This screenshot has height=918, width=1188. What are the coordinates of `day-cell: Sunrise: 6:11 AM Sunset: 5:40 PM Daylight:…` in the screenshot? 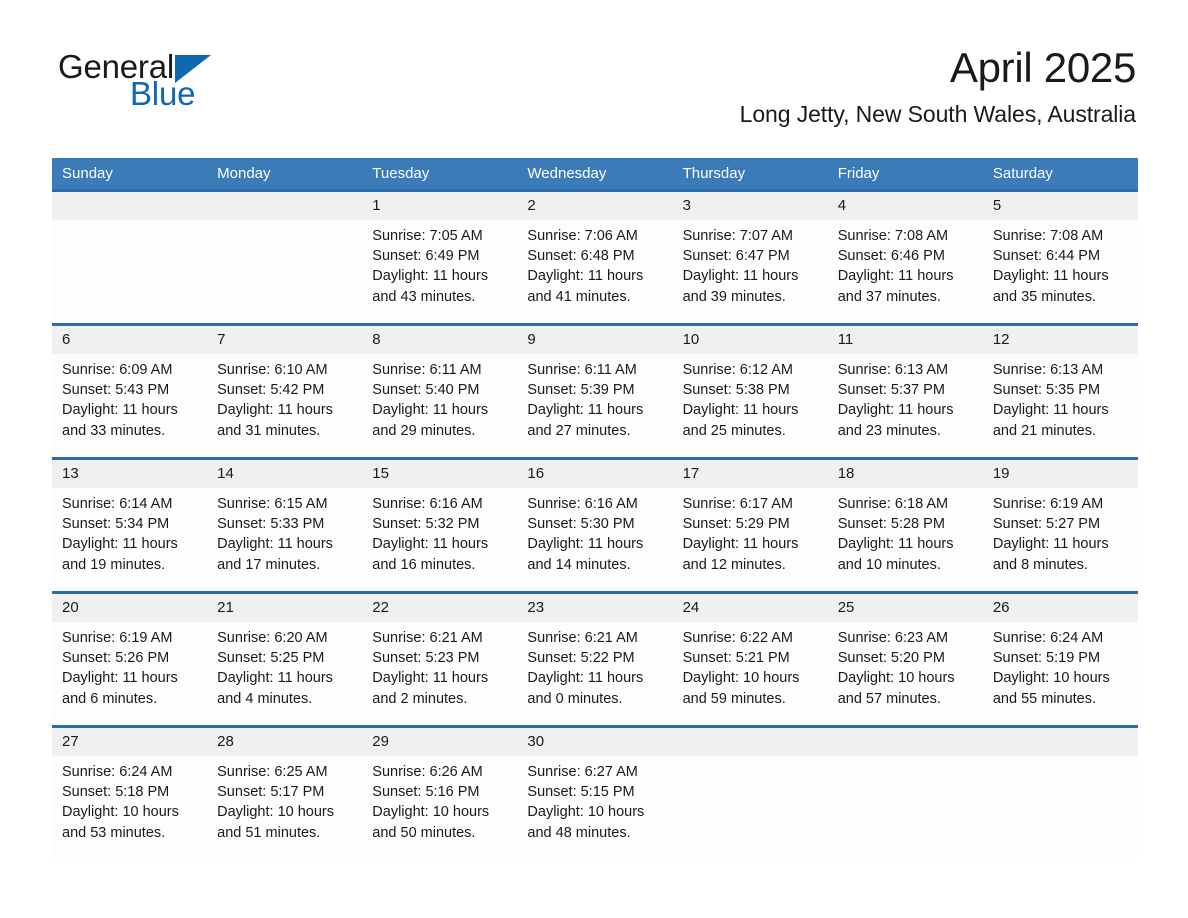 It's located at (439, 405).